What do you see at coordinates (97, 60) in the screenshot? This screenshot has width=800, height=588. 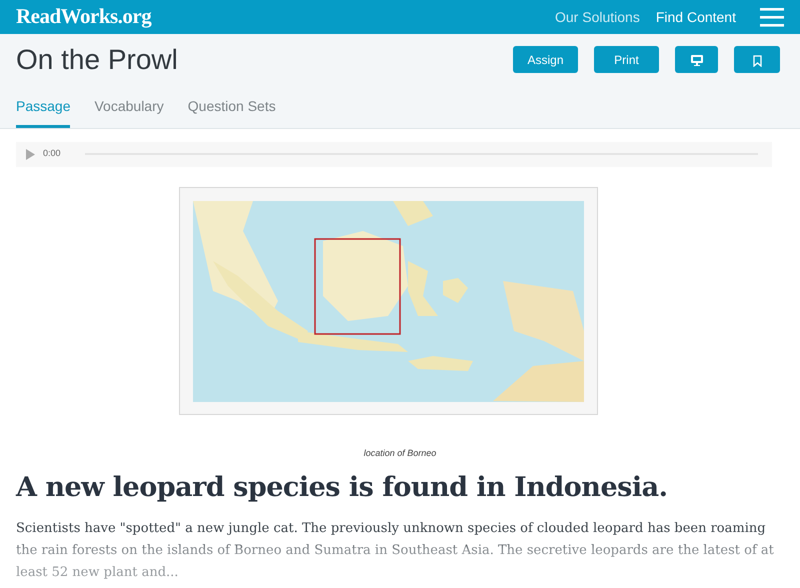 I see `page-title: On the Prowl` at bounding box center [97, 60].